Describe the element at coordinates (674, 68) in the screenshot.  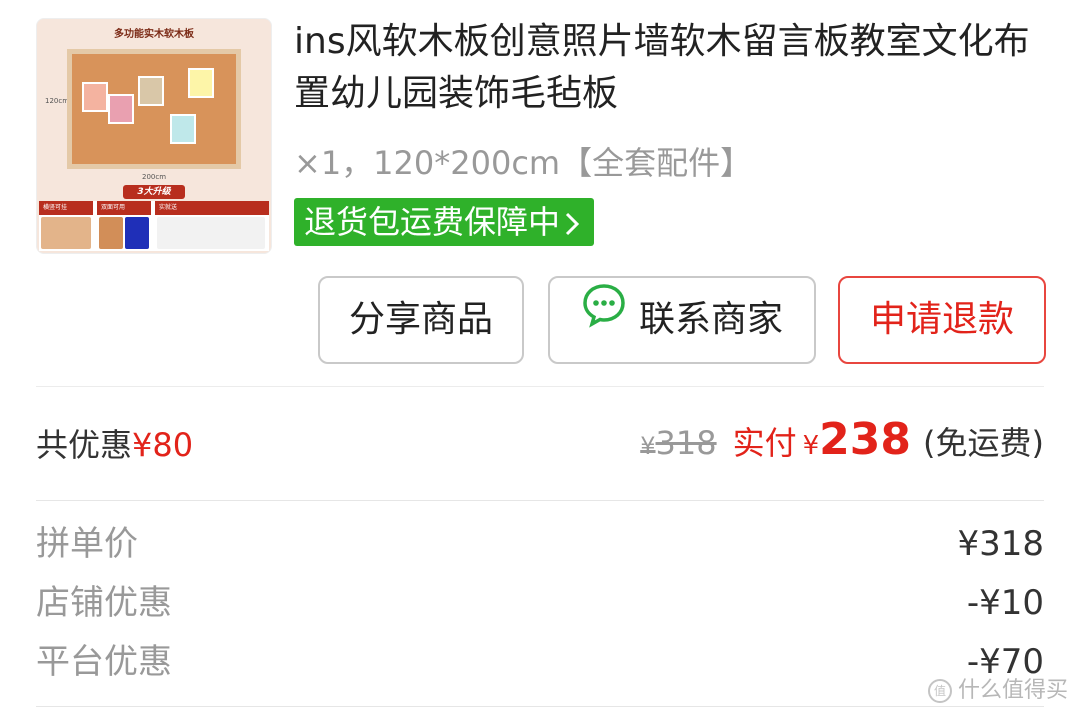
I see `product-title: ins风软木板创意照片墙软木留言板教室文化布置幼儿园装饰毛毡板` at that location.